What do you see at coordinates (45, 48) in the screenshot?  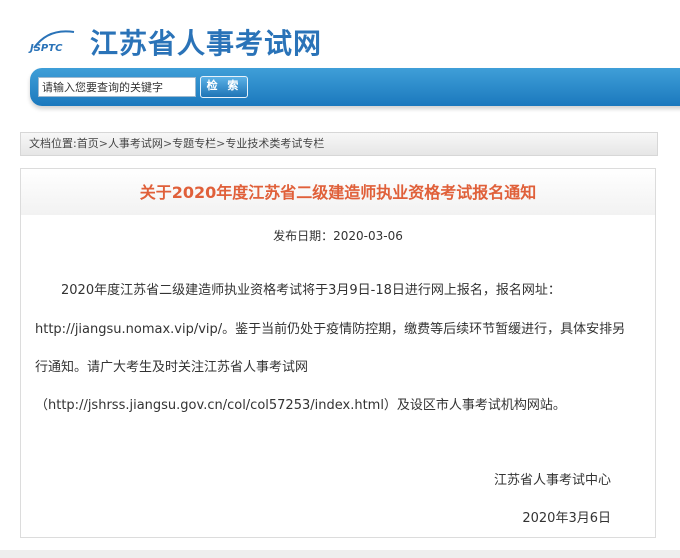 I see `svg-text: JSPTC` at bounding box center [45, 48].